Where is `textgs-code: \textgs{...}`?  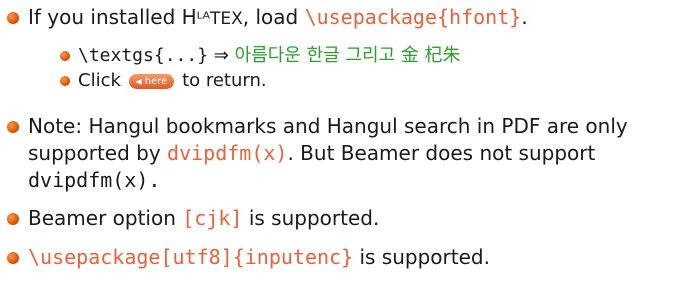
textgs-code: \textgs{...} is located at coordinates (143, 55).